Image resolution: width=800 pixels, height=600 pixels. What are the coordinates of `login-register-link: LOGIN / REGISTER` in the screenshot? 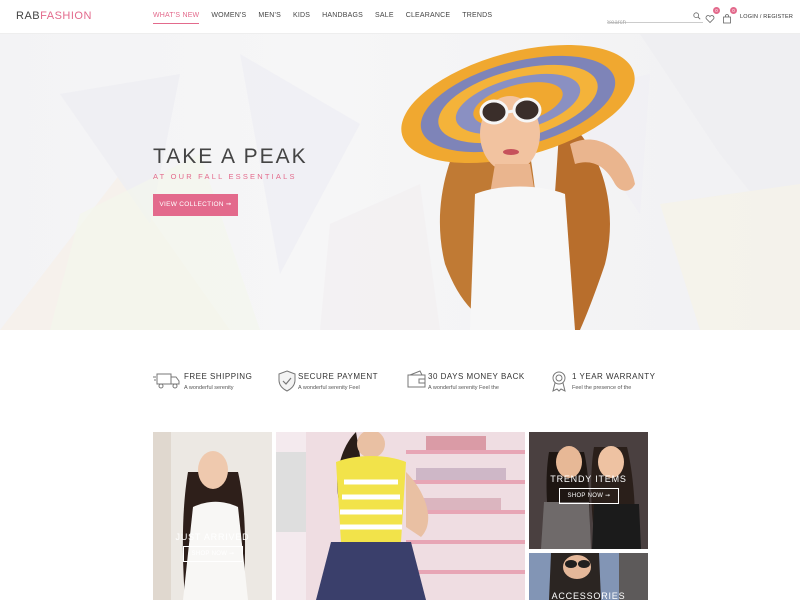 It's located at (766, 17).